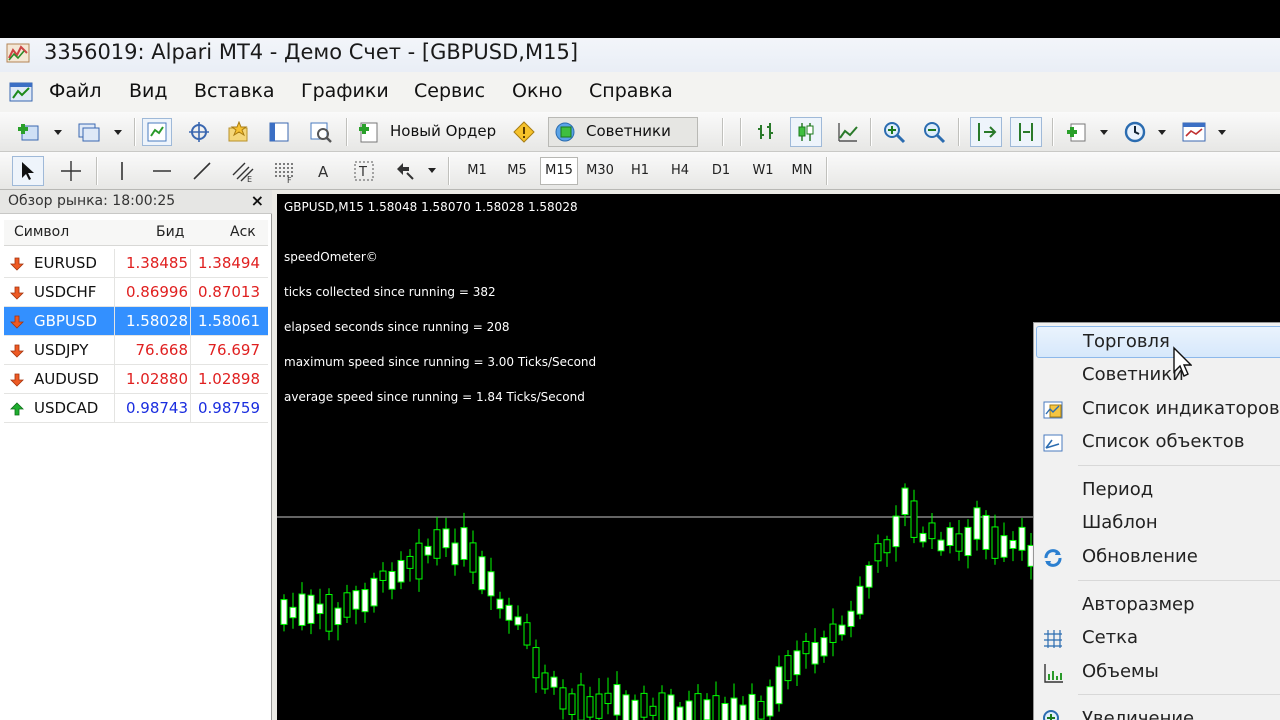 The image size is (1280, 720). I want to click on arrow-cursor-icon, so click(28, 171).